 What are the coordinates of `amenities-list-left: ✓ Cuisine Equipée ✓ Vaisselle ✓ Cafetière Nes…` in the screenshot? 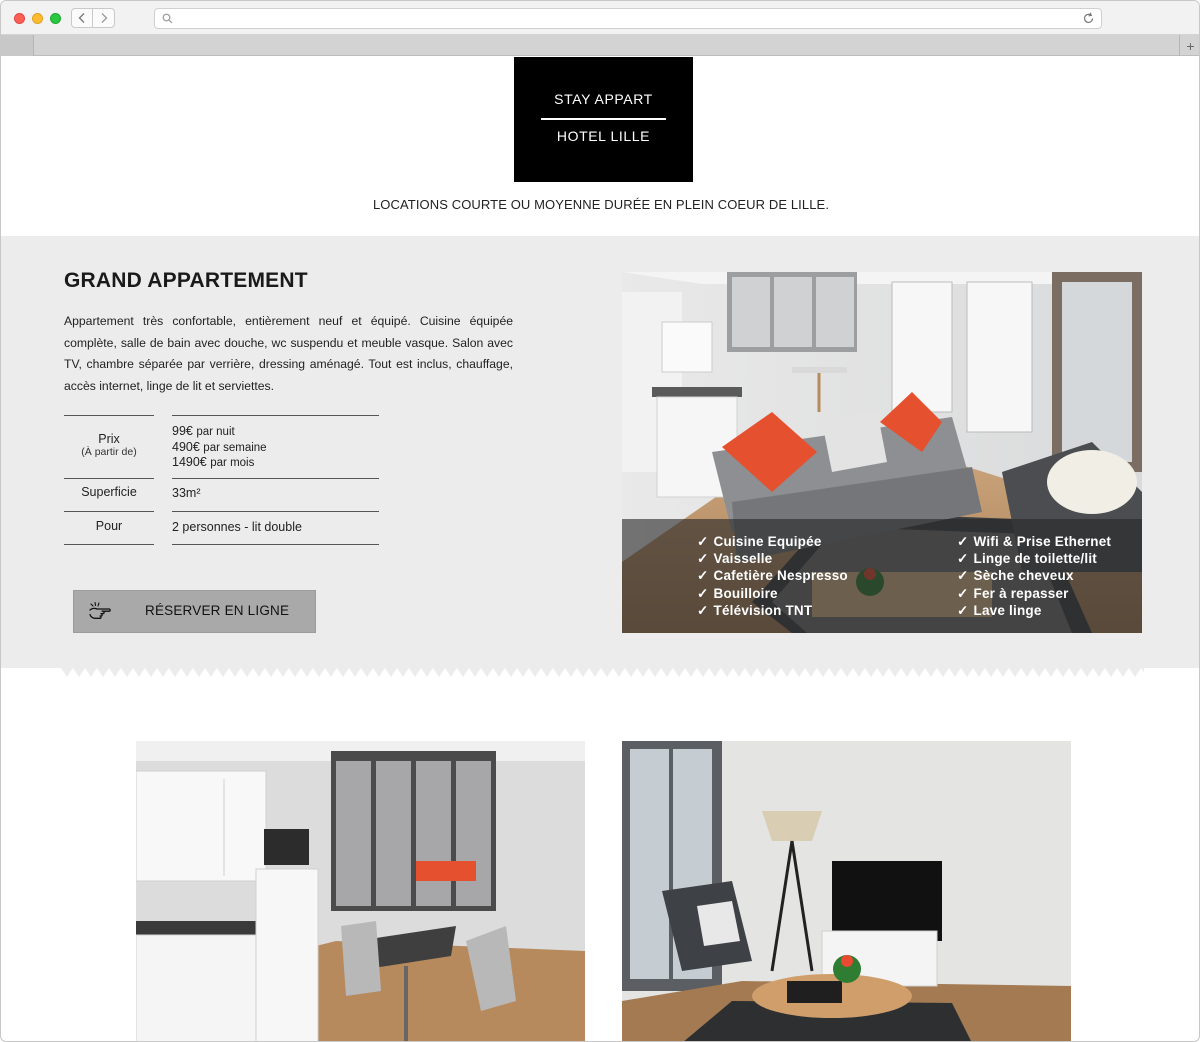 It's located at (772, 576).